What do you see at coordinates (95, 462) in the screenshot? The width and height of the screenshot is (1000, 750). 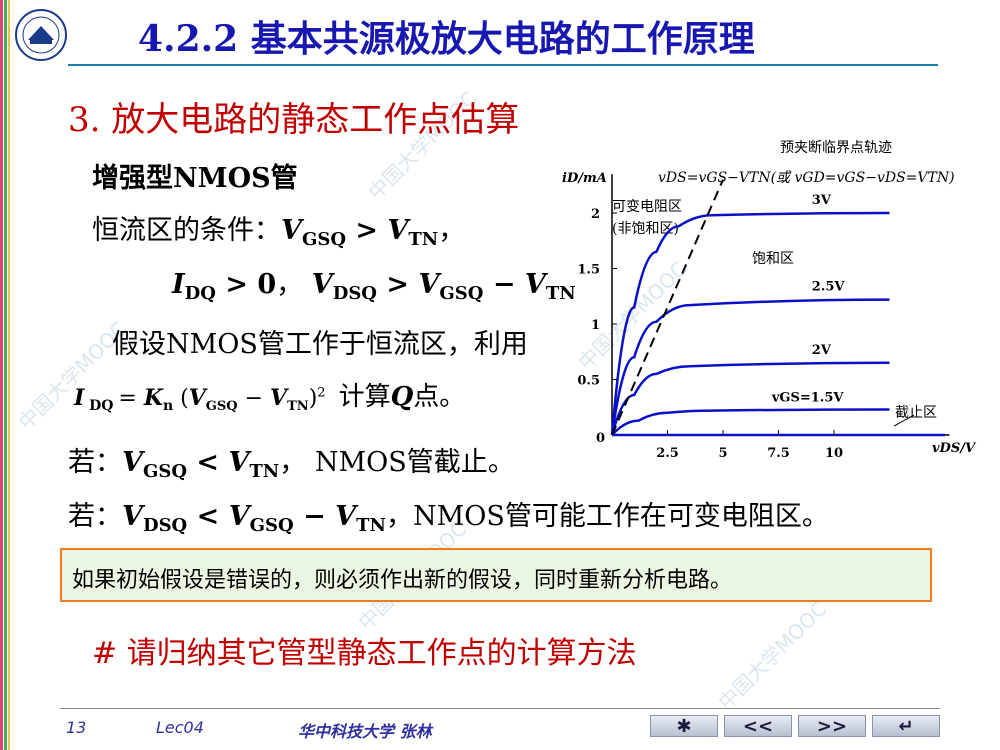 I see `if1-prefix: 若：` at bounding box center [95, 462].